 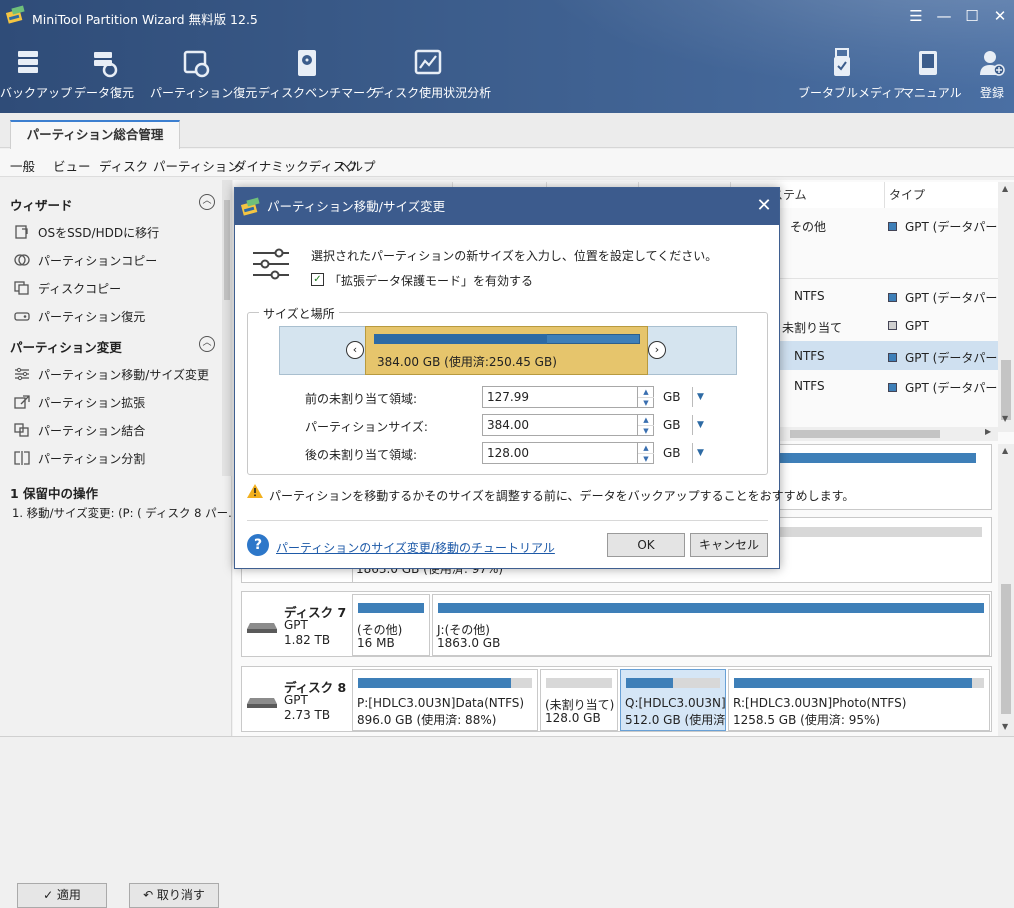 I want to click on menu-disk: ディスク, so click(x=123, y=165).